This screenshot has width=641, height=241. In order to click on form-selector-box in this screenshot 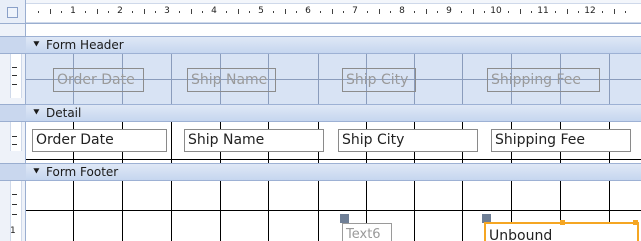, I will do `click(12, 12)`.